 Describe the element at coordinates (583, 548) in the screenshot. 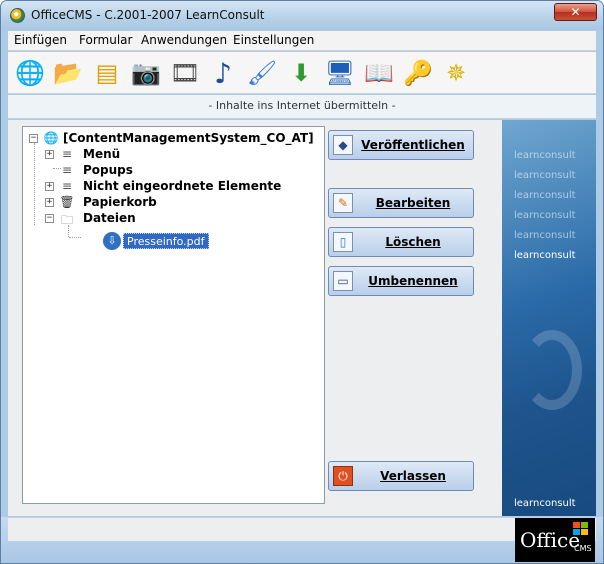

I see `office-logo-subtext: CMS` at that location.